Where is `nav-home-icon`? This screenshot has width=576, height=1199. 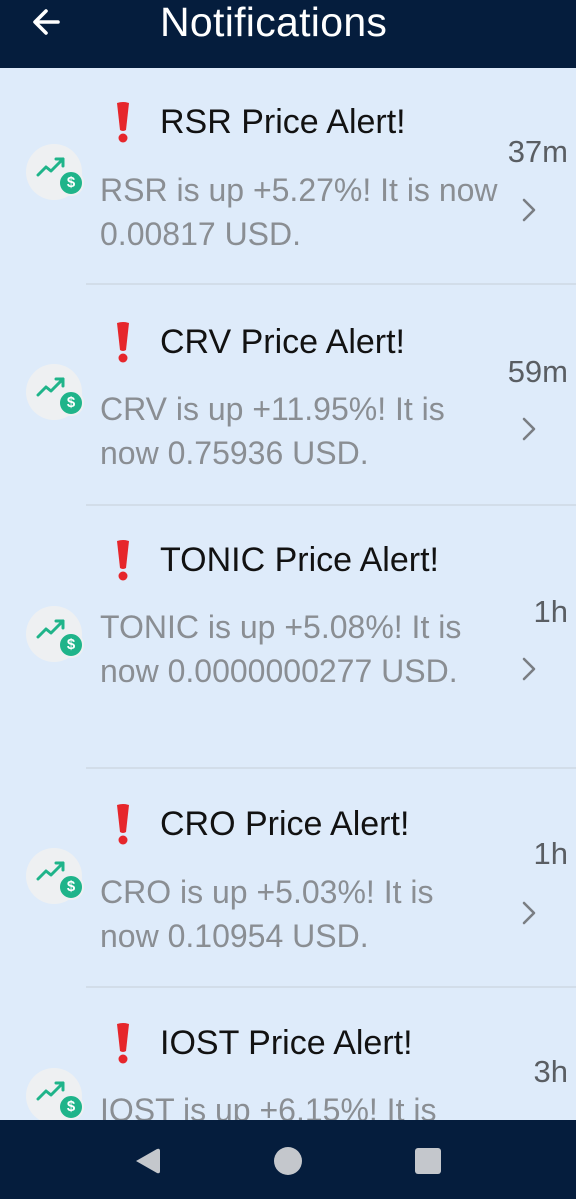
nav-home-icon is located at coordinates (288, 1161).